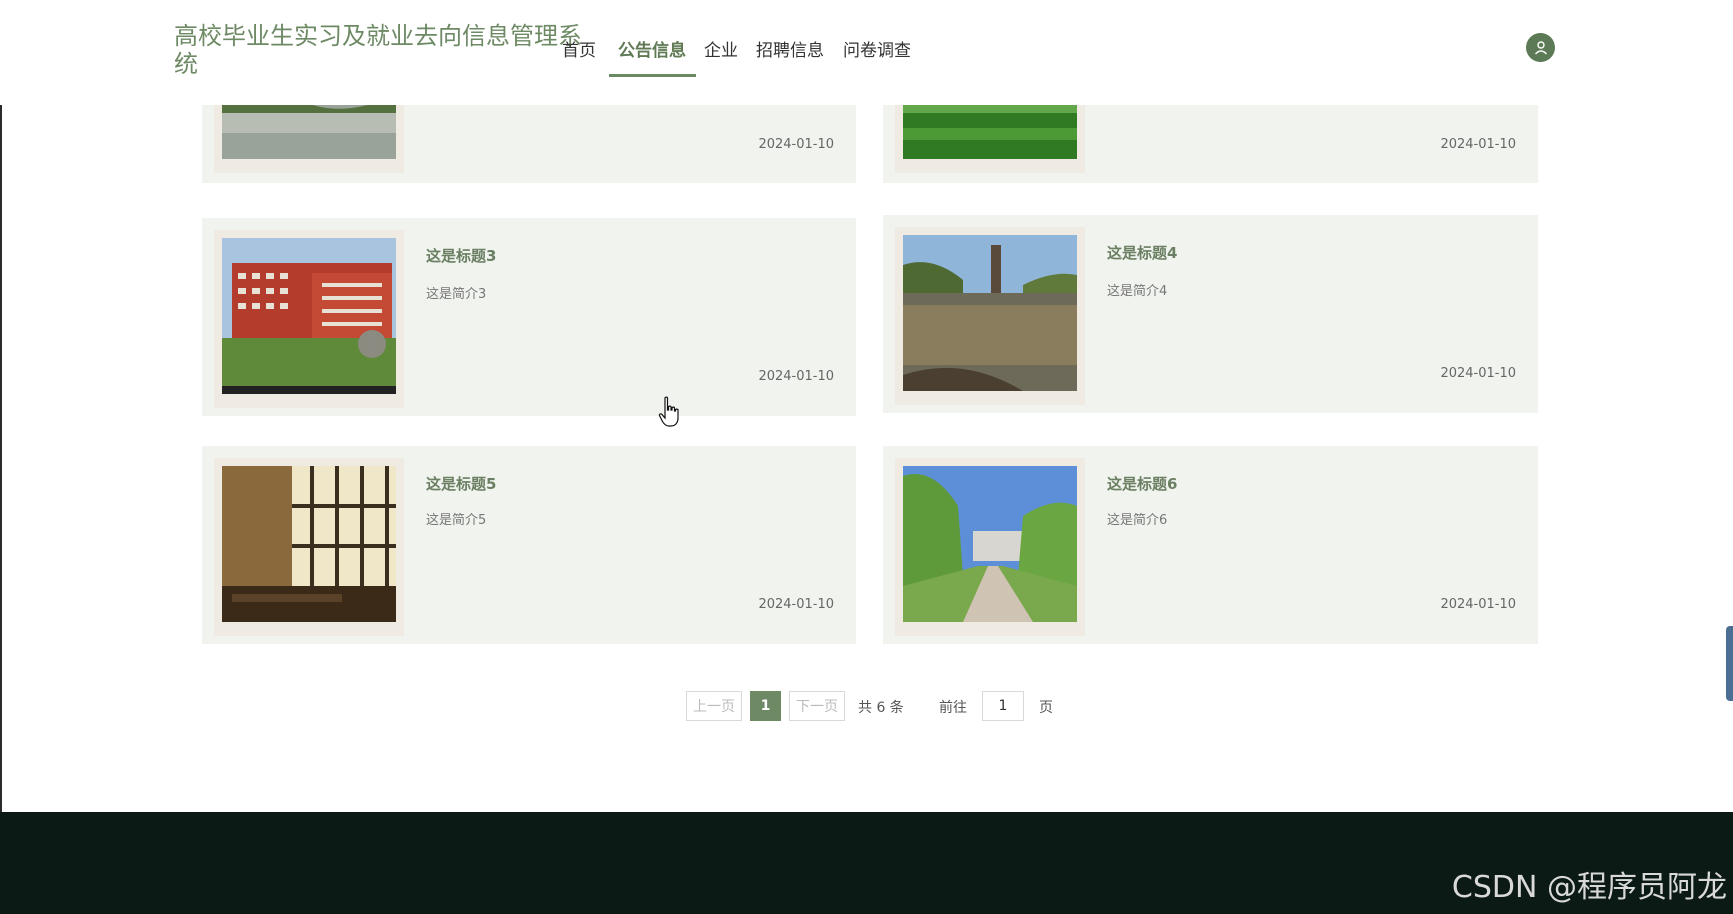  Describe the element at coordinates (652, 75) in the screenshot. I see `active-nav-indicator` at that location.